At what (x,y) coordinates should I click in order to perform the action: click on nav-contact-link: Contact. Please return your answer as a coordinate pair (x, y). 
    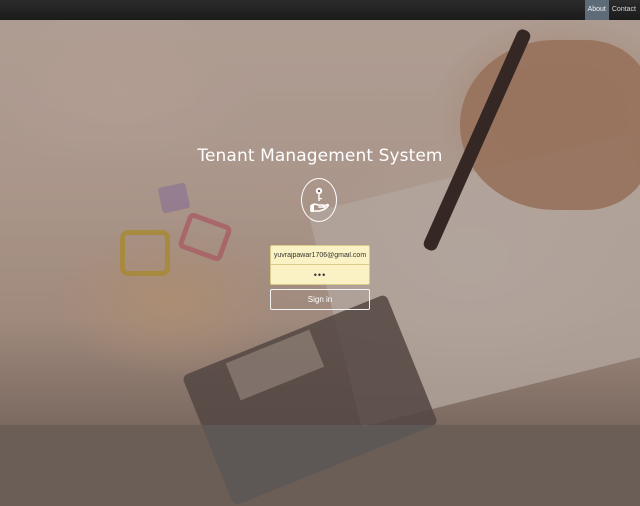
    Looking at the image, I should click on (624, 10).